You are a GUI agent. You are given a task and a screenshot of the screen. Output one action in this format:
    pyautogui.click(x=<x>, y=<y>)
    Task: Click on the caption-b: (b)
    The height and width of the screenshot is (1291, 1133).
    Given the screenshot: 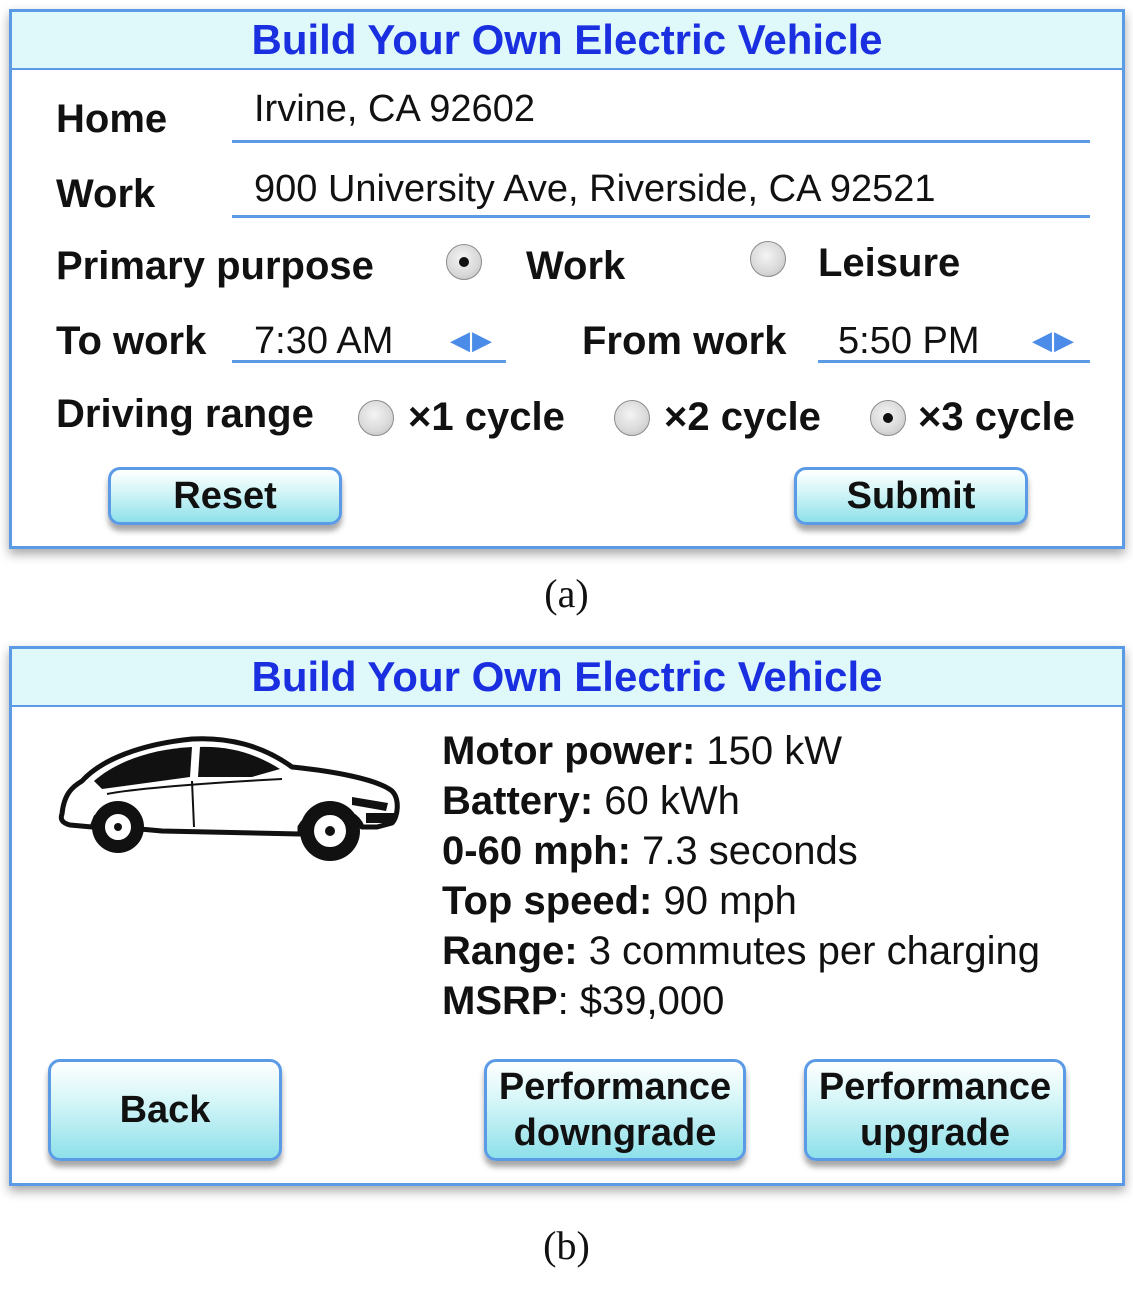 What is the action you would take?
    pyautogui.click(x=566, y=1245)
    